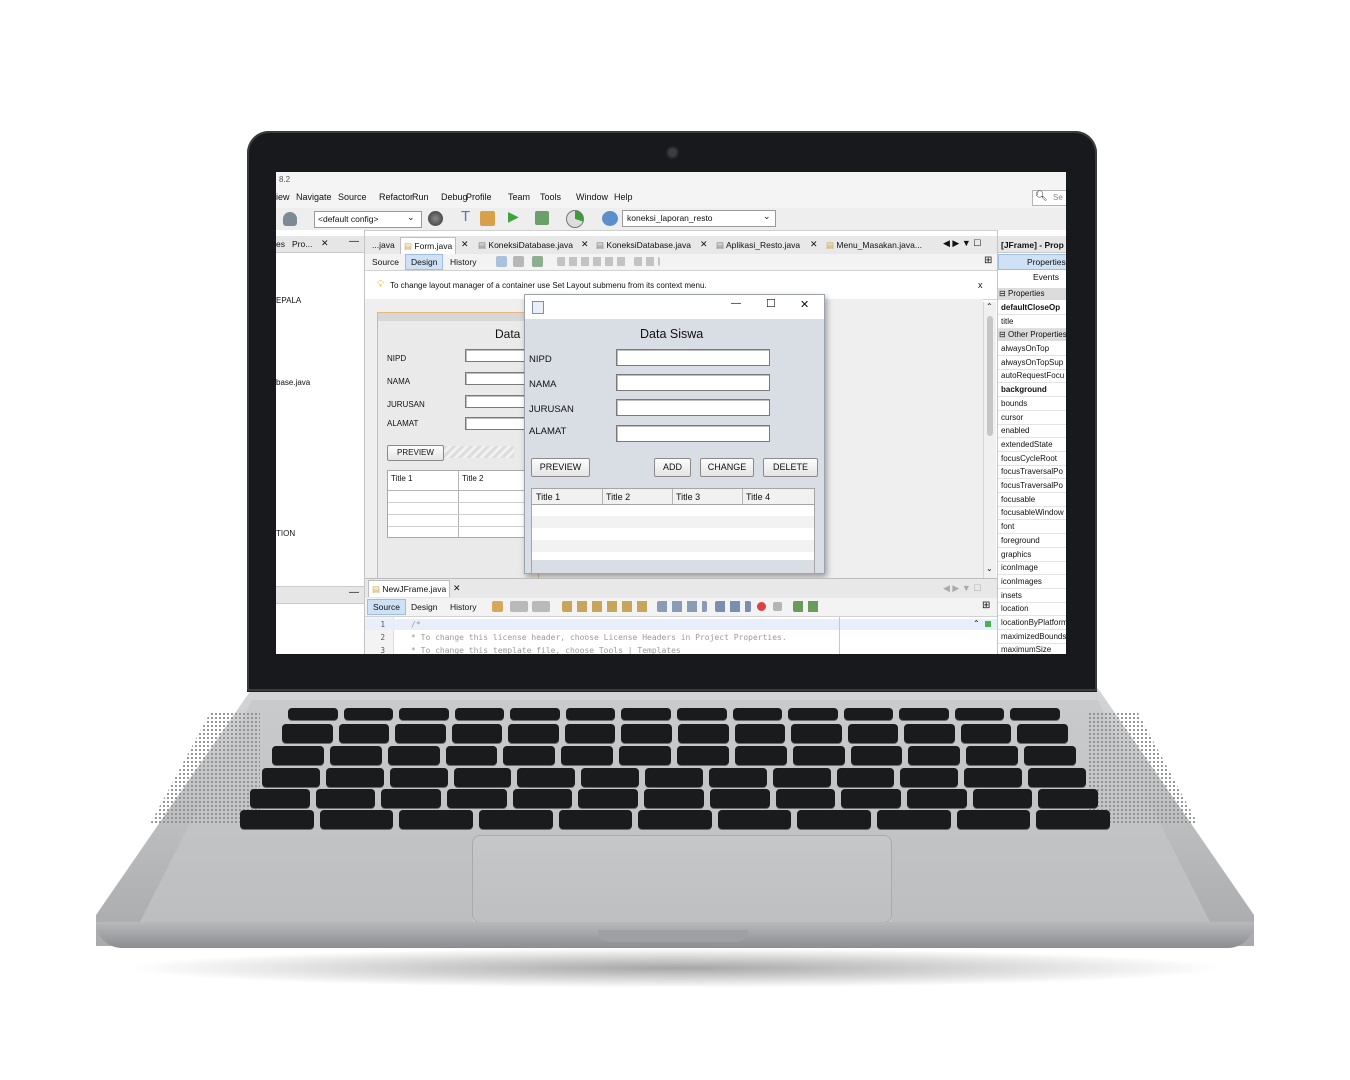 This screenshot has height=1080, width=1350. Describe the element at coordinates (647, 261) in the screenshot. I see `resize-icons` at that location.